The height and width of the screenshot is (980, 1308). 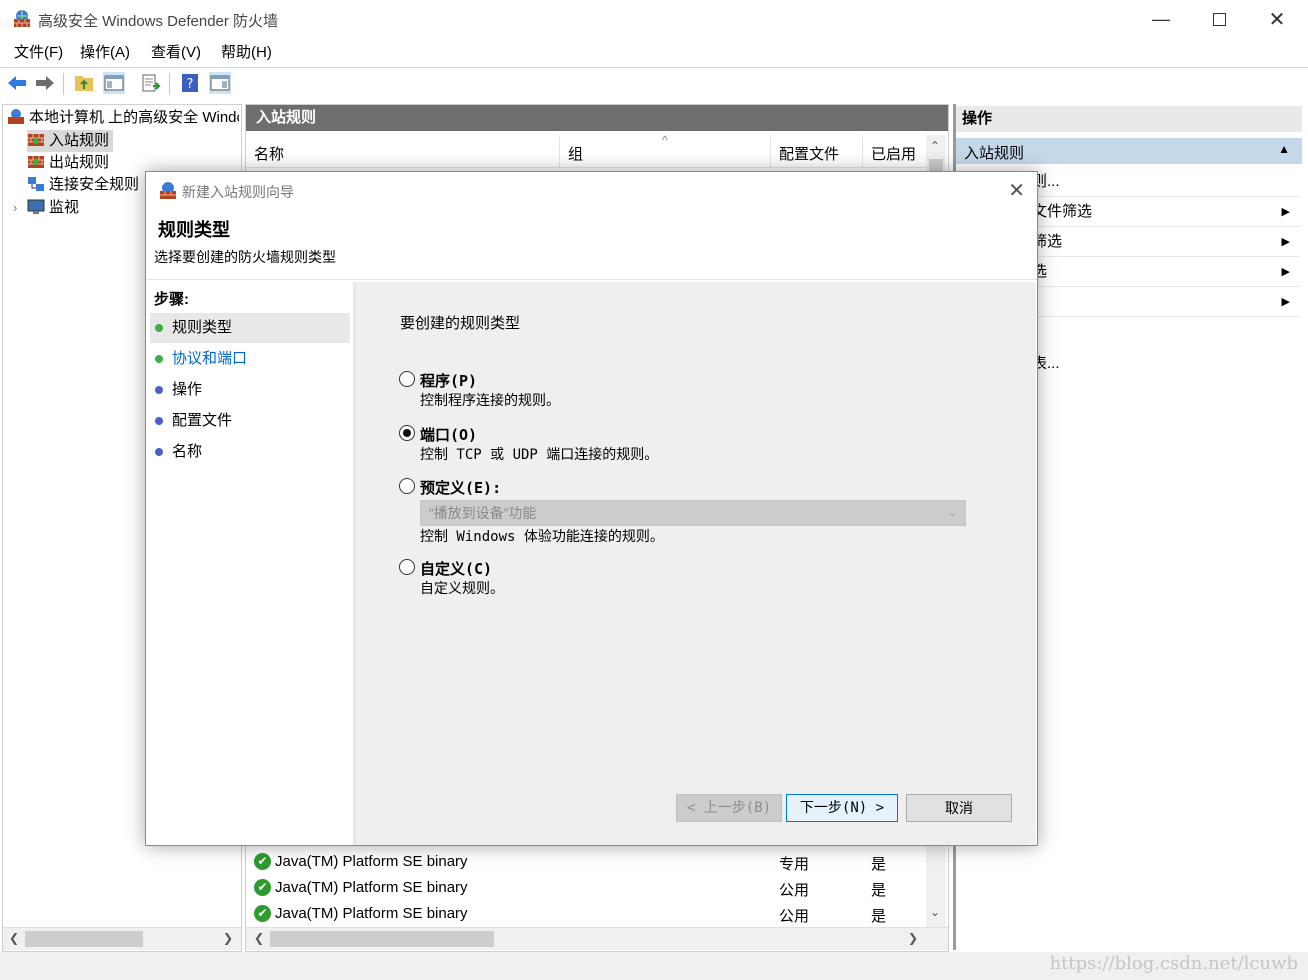 What do you see at coordinates (36, 162) in the screenshot?
I see `outbound-rules-icon` at bounding box center [36, 162].